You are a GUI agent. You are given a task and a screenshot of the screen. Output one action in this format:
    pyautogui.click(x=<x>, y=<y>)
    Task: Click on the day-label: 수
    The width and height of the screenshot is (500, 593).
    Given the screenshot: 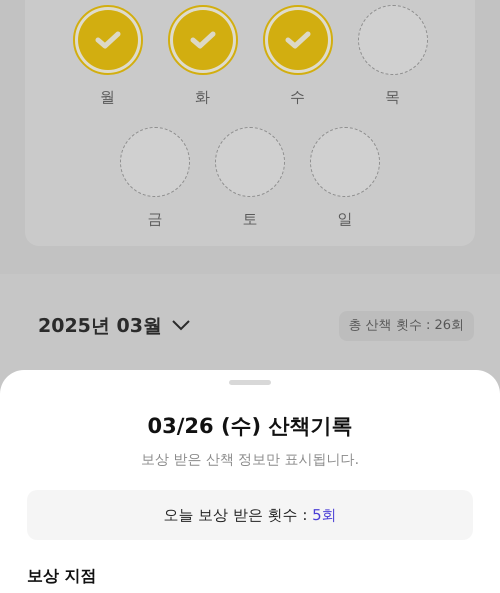 What is the action you would take?
    pyautogui.click(x=297, y=97)
    